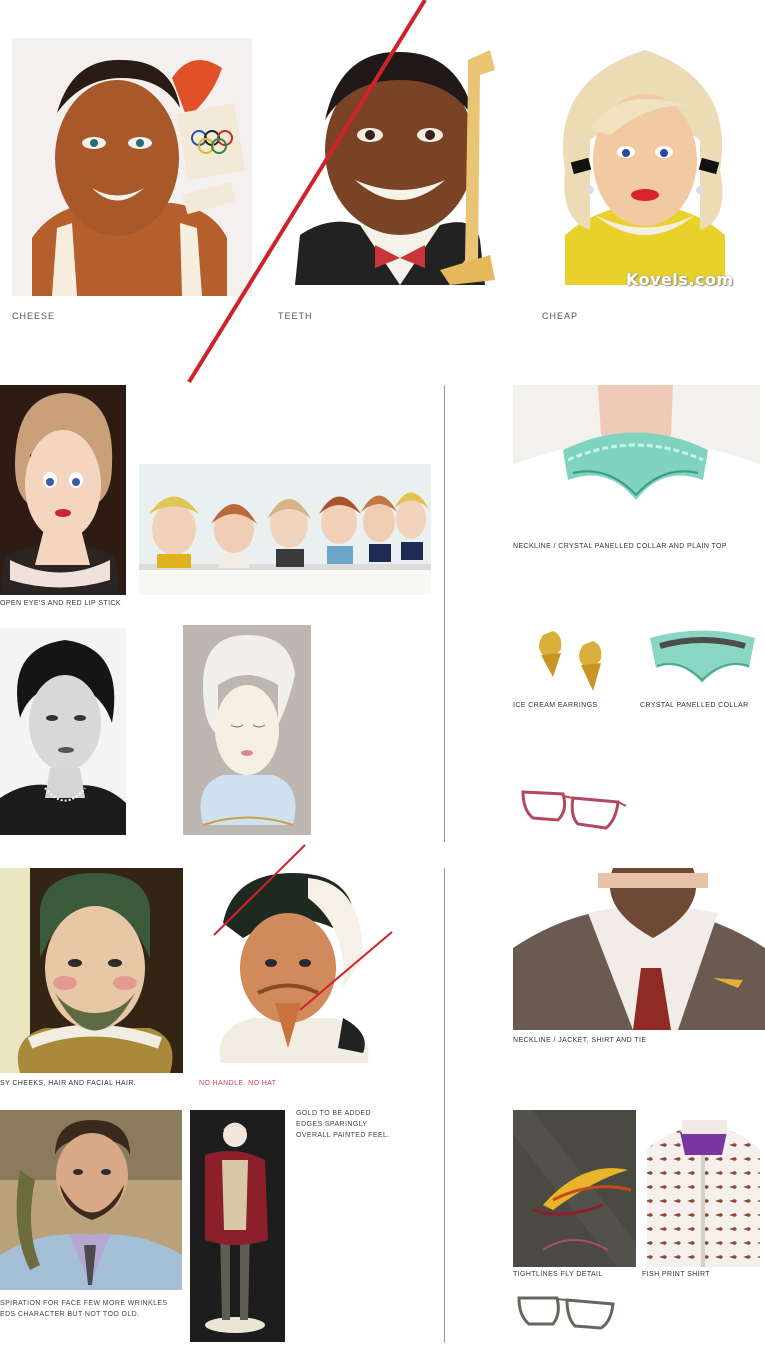  Describe the element at coordinates (60, 603) in the screenshot. I see `caption-open-eyes: OPEN EYE'S AND RED LIP STICK` at that location.